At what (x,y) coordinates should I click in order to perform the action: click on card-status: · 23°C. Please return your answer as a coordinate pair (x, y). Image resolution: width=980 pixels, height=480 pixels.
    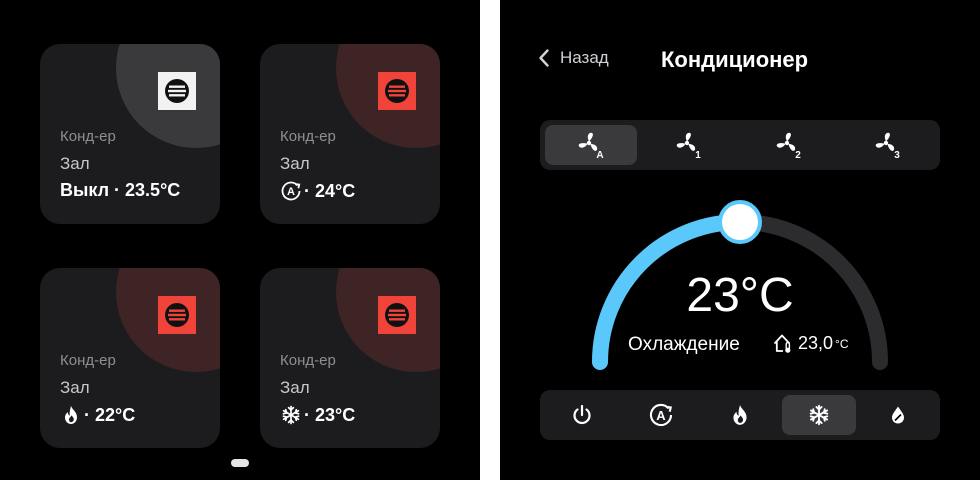
    Looking at the image, I should click on (330, 414).